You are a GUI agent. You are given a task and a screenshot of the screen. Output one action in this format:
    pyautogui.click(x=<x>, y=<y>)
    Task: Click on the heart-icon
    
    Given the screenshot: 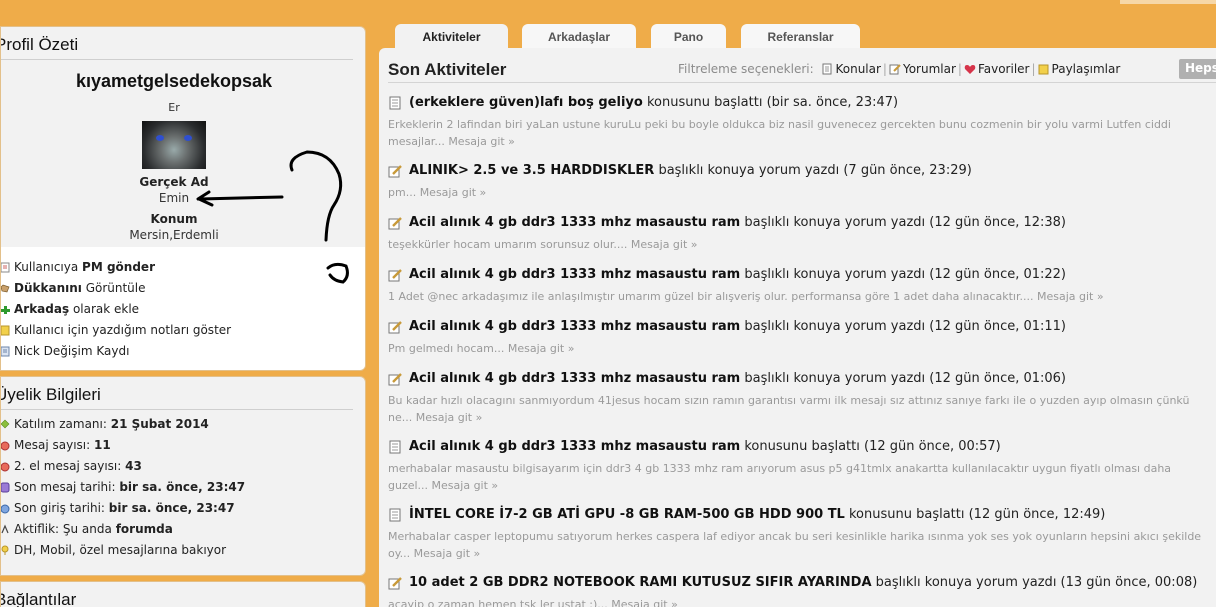 What is the action you would take?
    pyautogui.click(x=970, y=69)
    